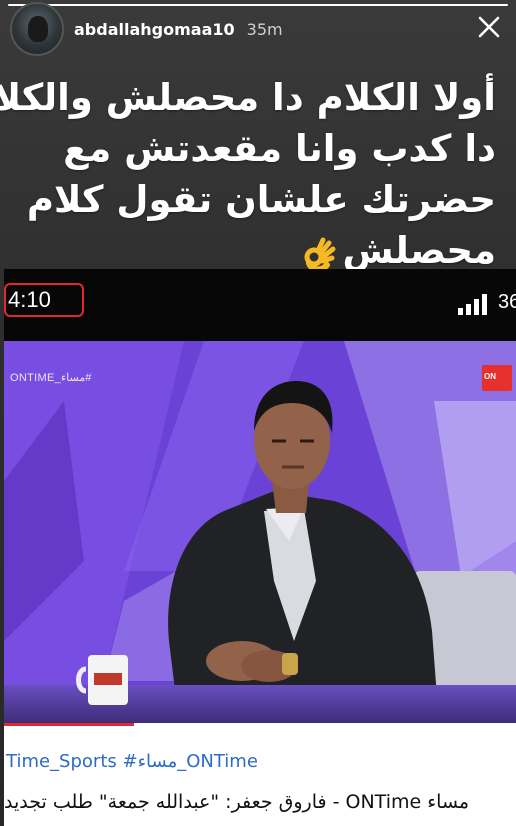  I want to click on caption-line: دا كدب وانا مقعدتش مع, so click(279, 148).